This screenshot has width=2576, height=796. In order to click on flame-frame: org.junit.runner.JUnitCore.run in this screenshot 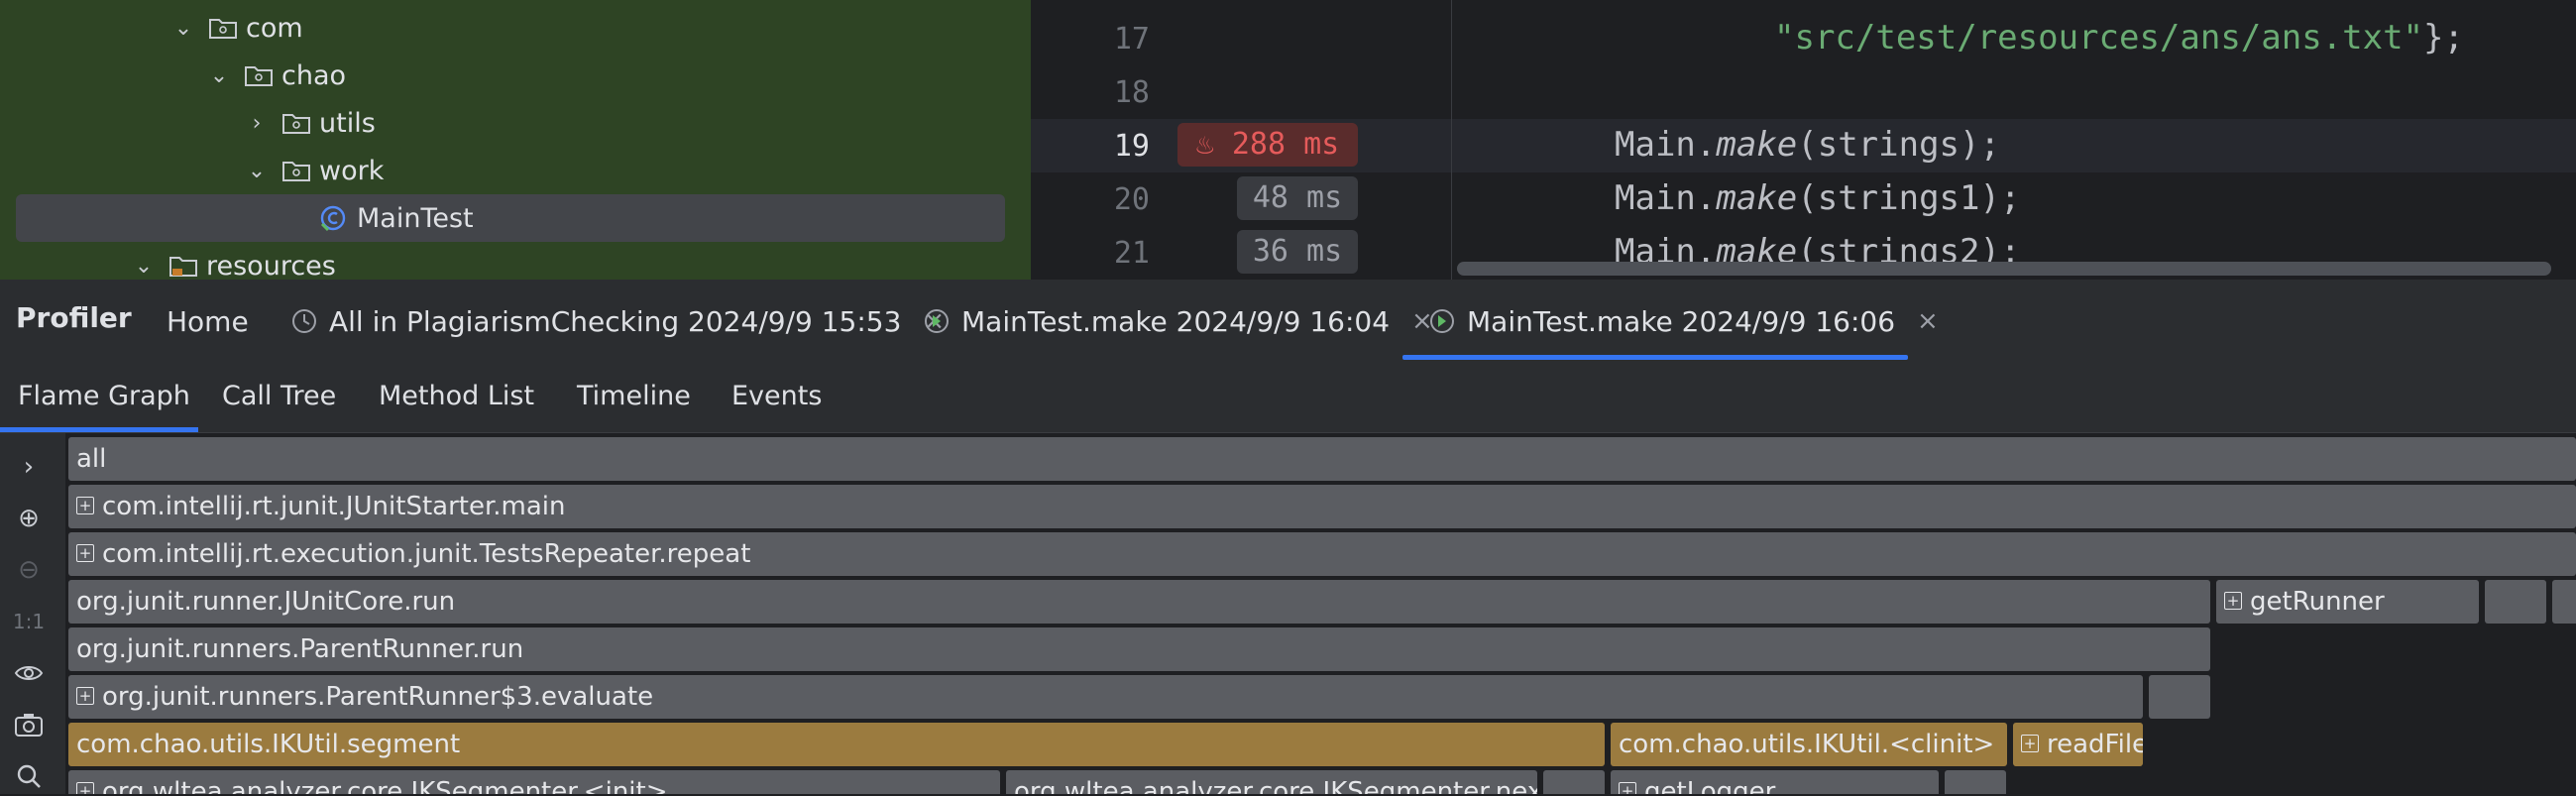, I will do `click(1139, 602)`.